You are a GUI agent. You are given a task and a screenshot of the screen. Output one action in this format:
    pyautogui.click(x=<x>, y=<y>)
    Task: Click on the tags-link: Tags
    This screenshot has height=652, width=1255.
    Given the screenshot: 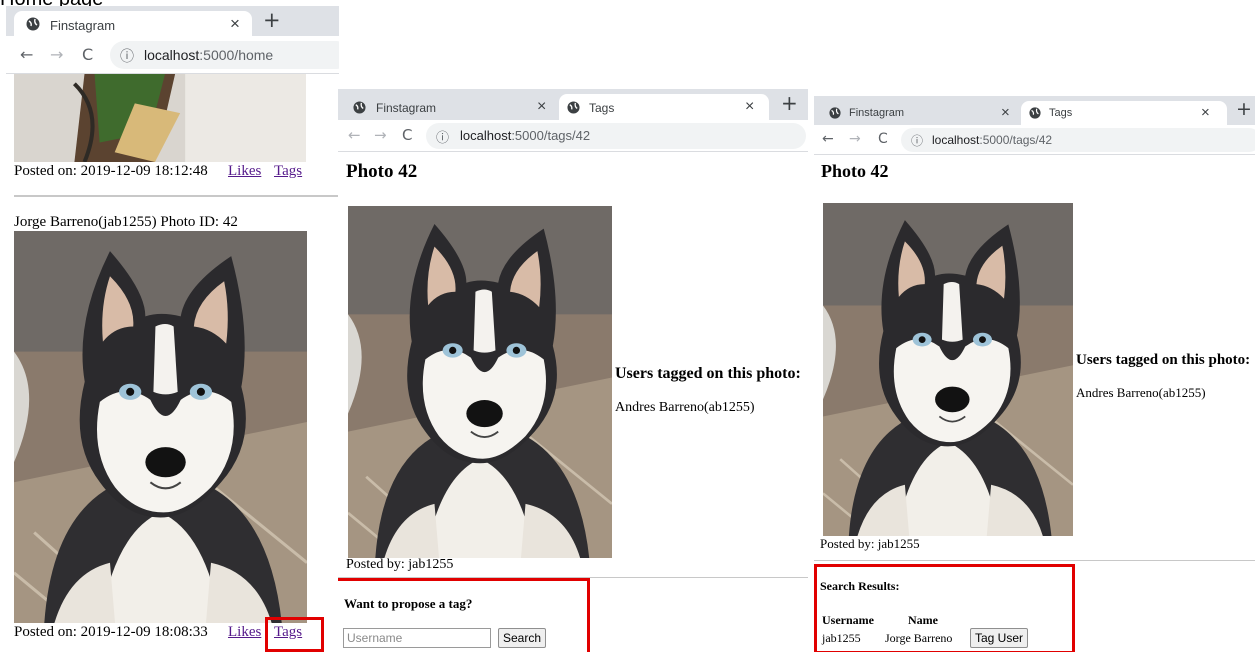 What is the action you would take?
    pyautogui.click(x=288, y=171)
    